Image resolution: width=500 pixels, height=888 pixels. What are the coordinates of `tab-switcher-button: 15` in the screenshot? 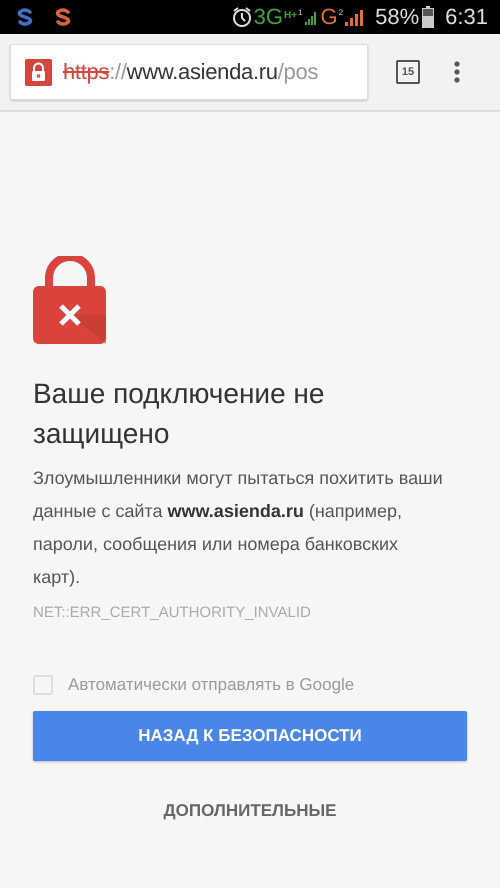 It's located at (408, 72).